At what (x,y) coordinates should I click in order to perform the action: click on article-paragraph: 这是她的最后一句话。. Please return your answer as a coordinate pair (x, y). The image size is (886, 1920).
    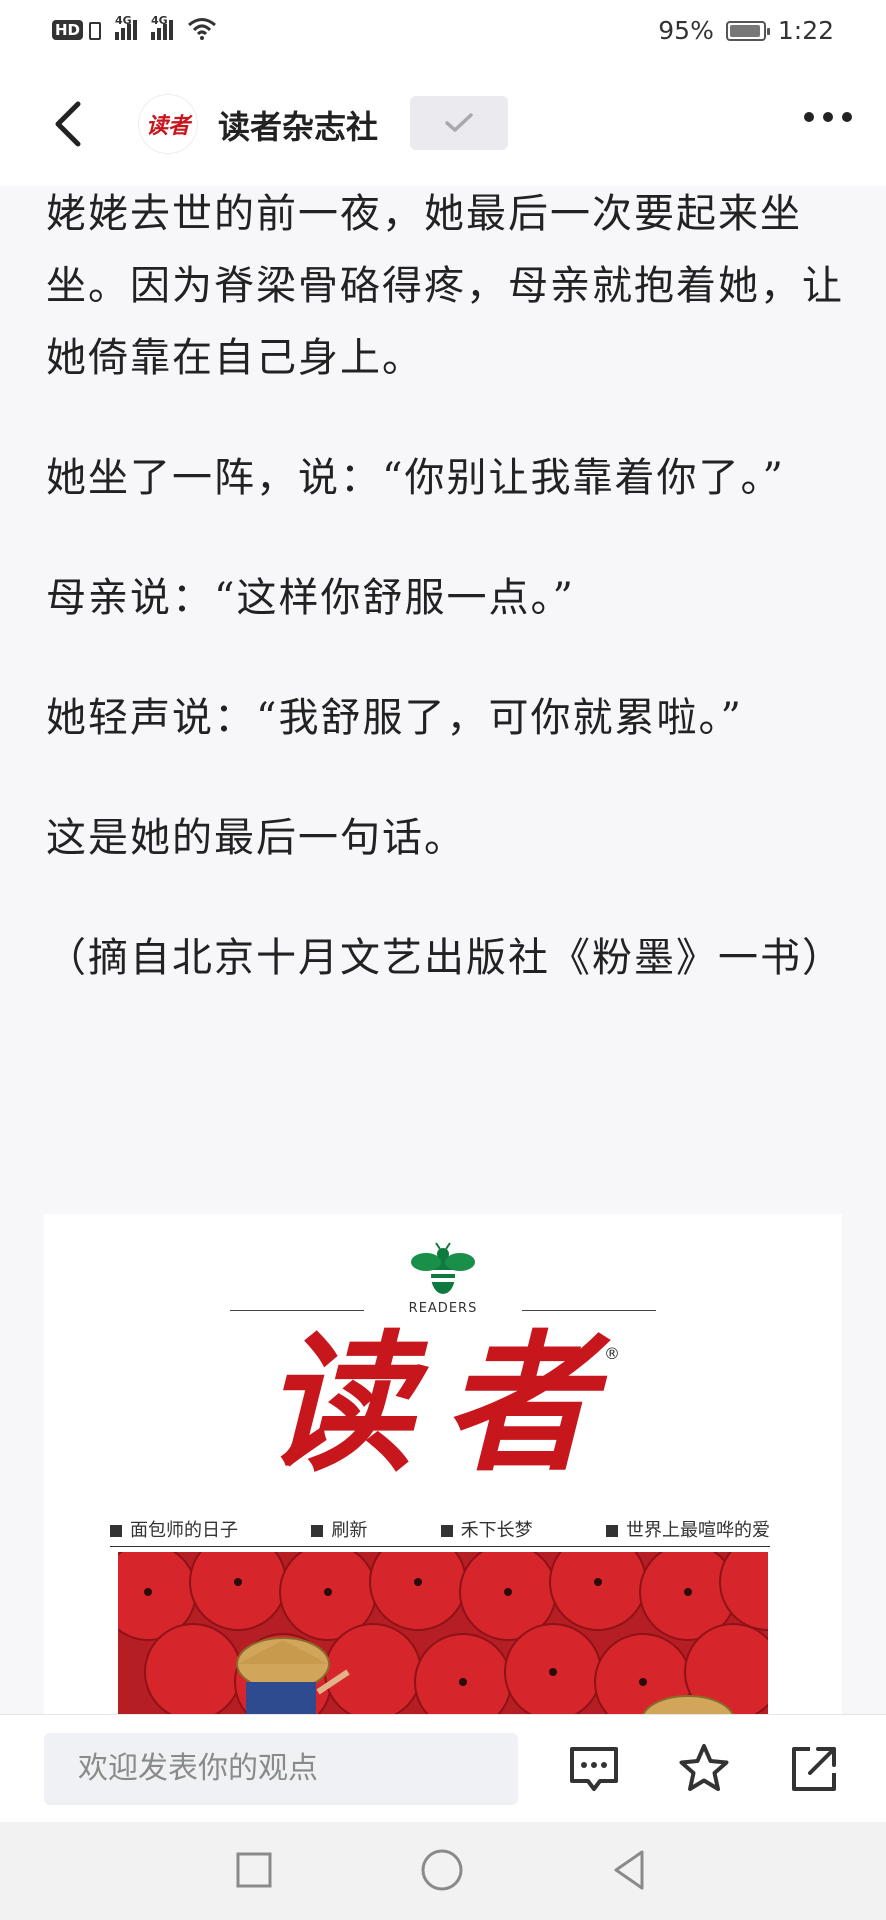
    Looking at the image, I should click on (256, 838).